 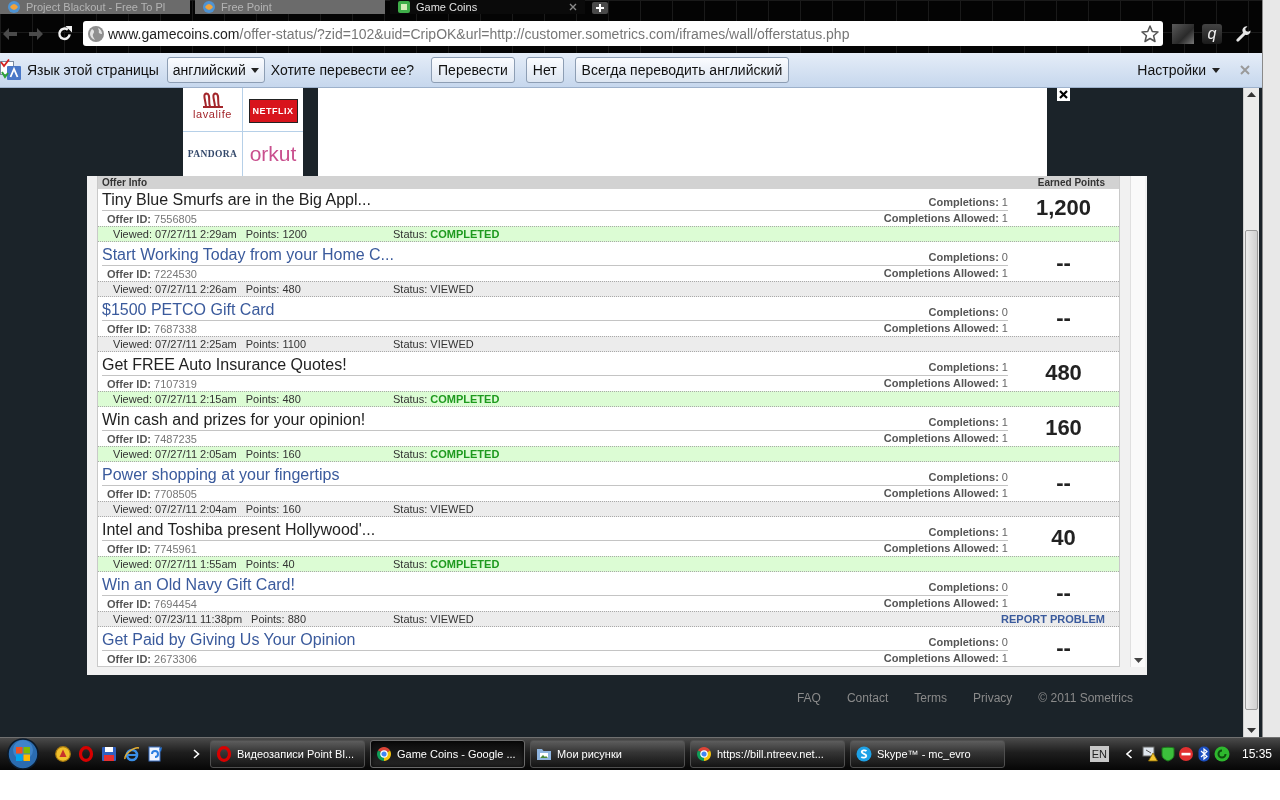 I want to click on translate-icon, so click(x=11, y=70).